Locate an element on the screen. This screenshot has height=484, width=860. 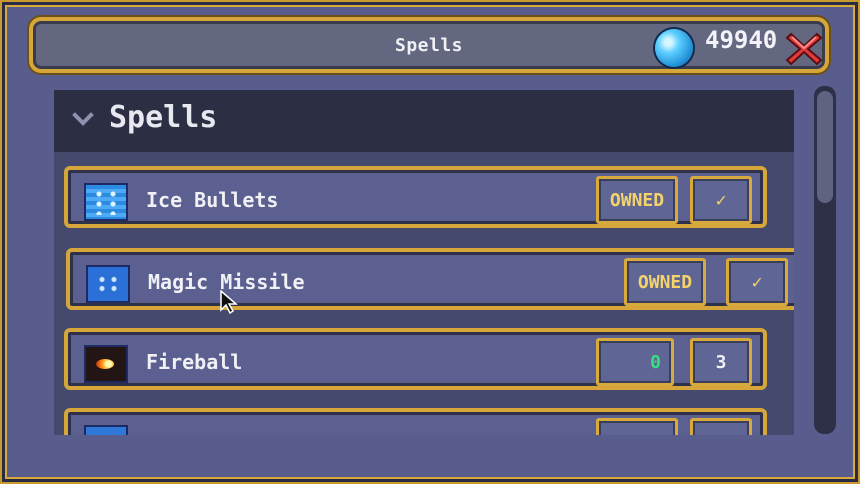
price-button: 0 is located at coordinates (635, 362).